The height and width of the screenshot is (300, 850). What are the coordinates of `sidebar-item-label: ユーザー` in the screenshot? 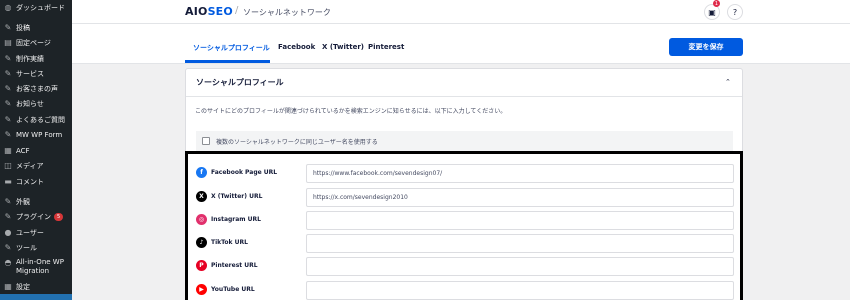 It's located at (30, 232).